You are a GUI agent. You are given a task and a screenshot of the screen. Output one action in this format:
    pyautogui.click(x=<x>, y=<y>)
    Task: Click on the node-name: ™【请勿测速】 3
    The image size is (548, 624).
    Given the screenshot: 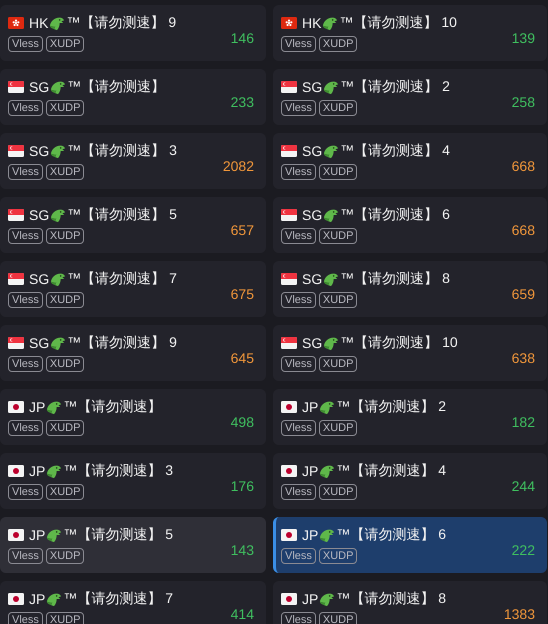 What is the action you would take?
    pyautogui.click(x=122, y=151)
    